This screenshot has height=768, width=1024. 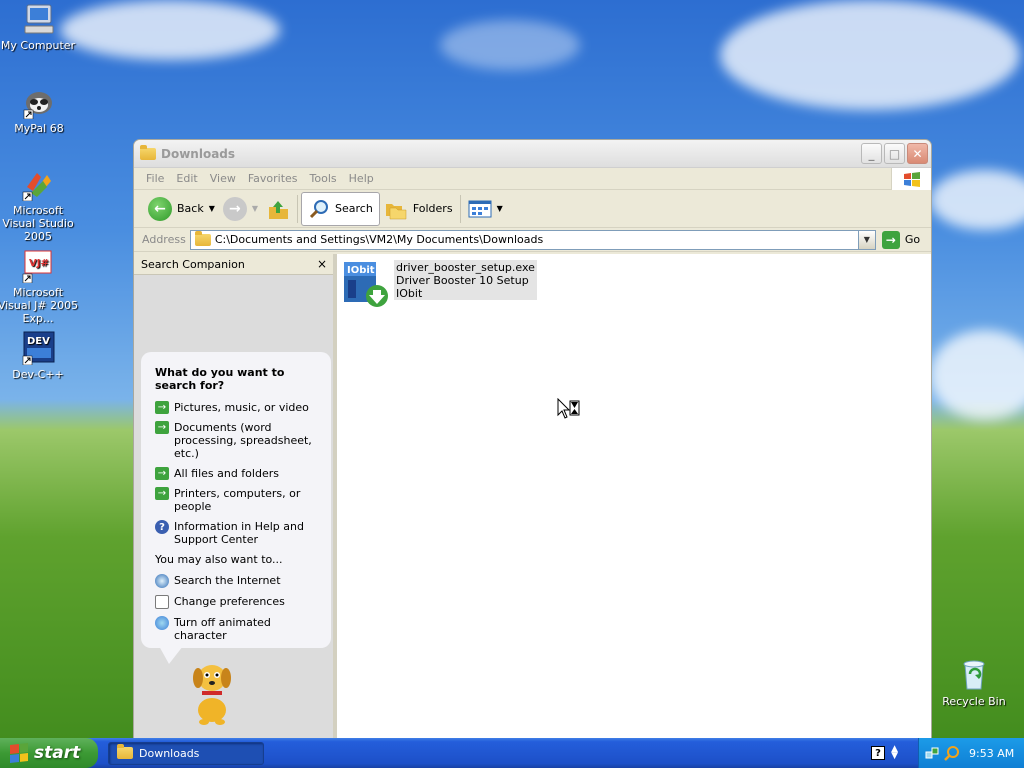 What do you see at coordinates (952, 753) in the screenshot?
I see `search-tray-icon` at bounding box center [952, 753].